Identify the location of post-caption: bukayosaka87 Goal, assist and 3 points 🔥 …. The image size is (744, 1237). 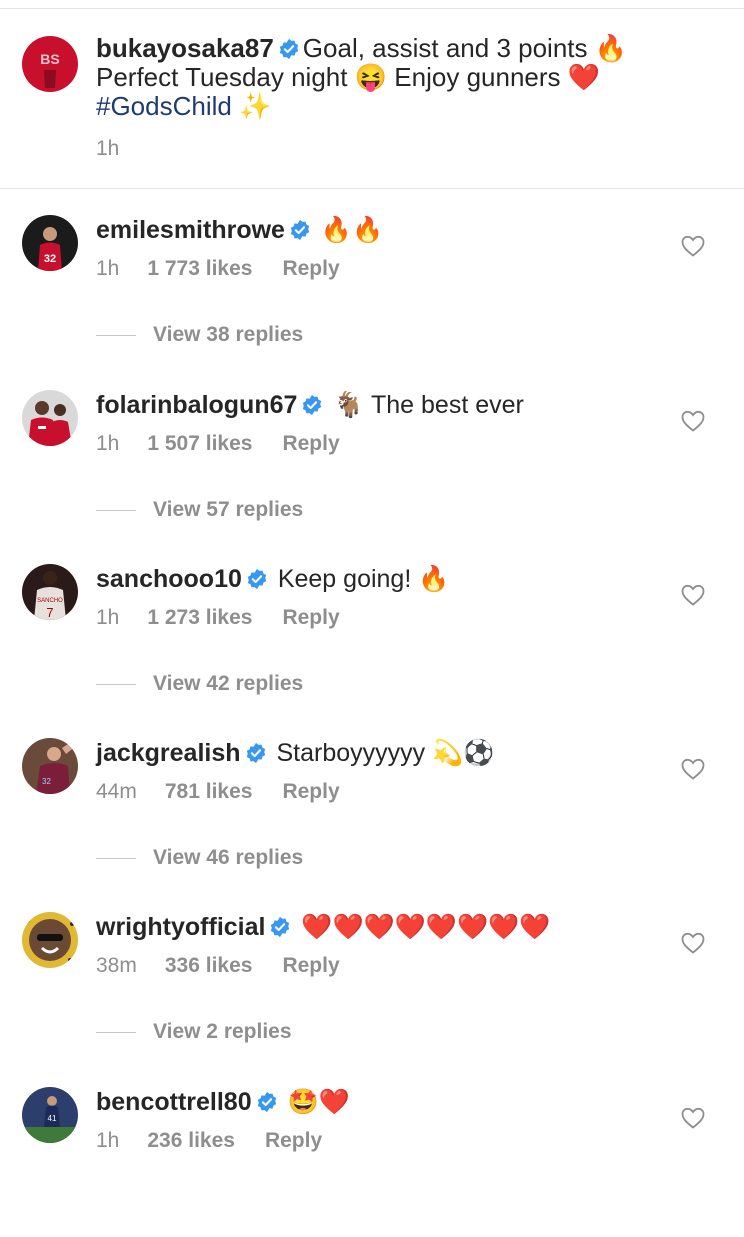
(406, 78).